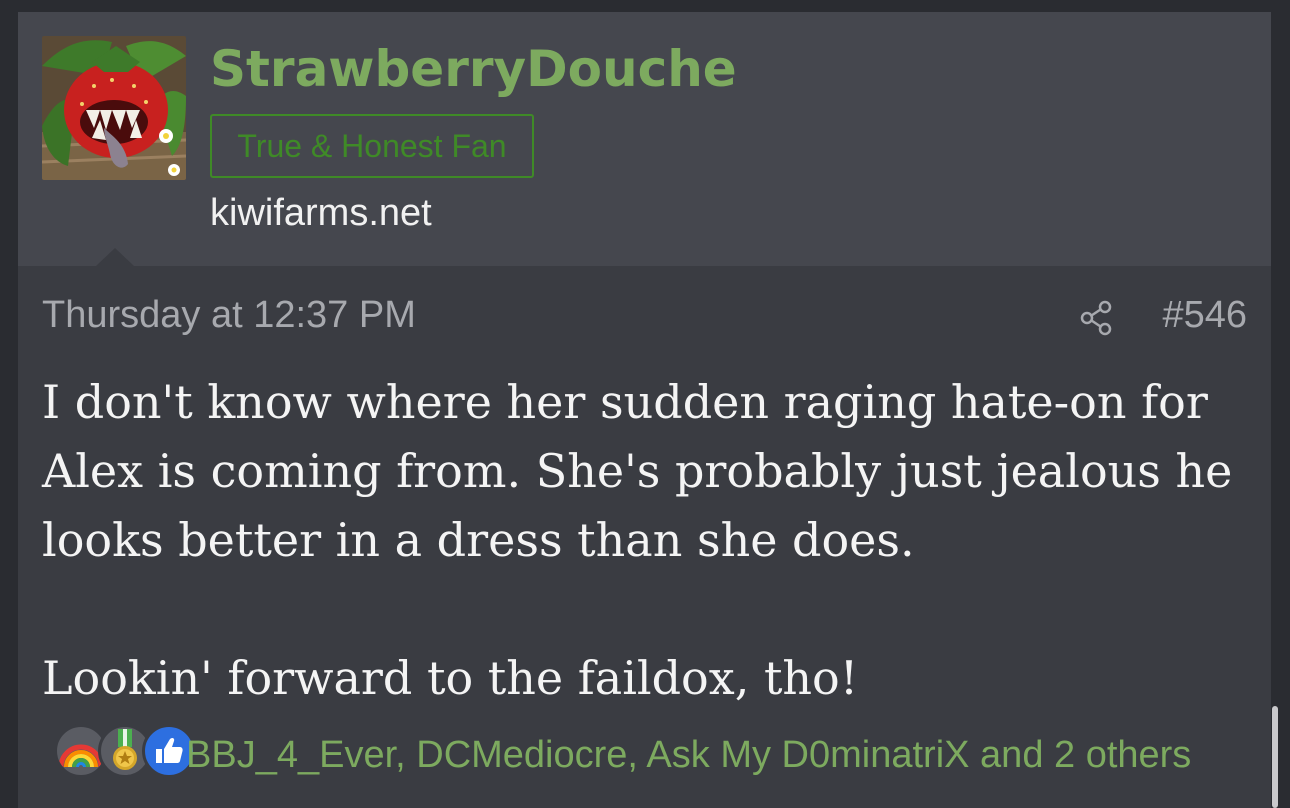 The height and width of the screenshot is (808, 1290). What do you see at coordinates (478, 540) in the screenshot?
I see `message-line: looks better in a dress than she does.` at bounding box center [478, 540].